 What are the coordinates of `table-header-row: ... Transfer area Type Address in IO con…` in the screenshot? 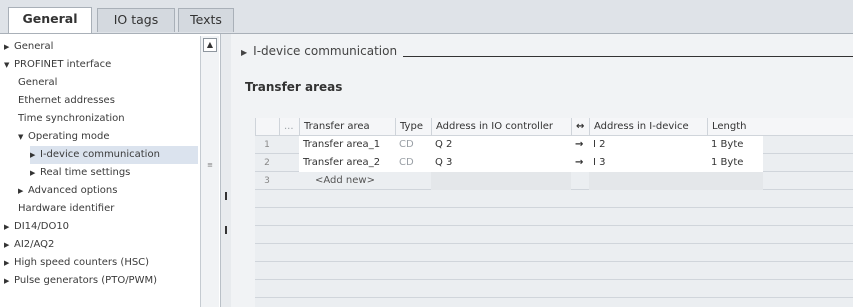 It's located at (554, 127).